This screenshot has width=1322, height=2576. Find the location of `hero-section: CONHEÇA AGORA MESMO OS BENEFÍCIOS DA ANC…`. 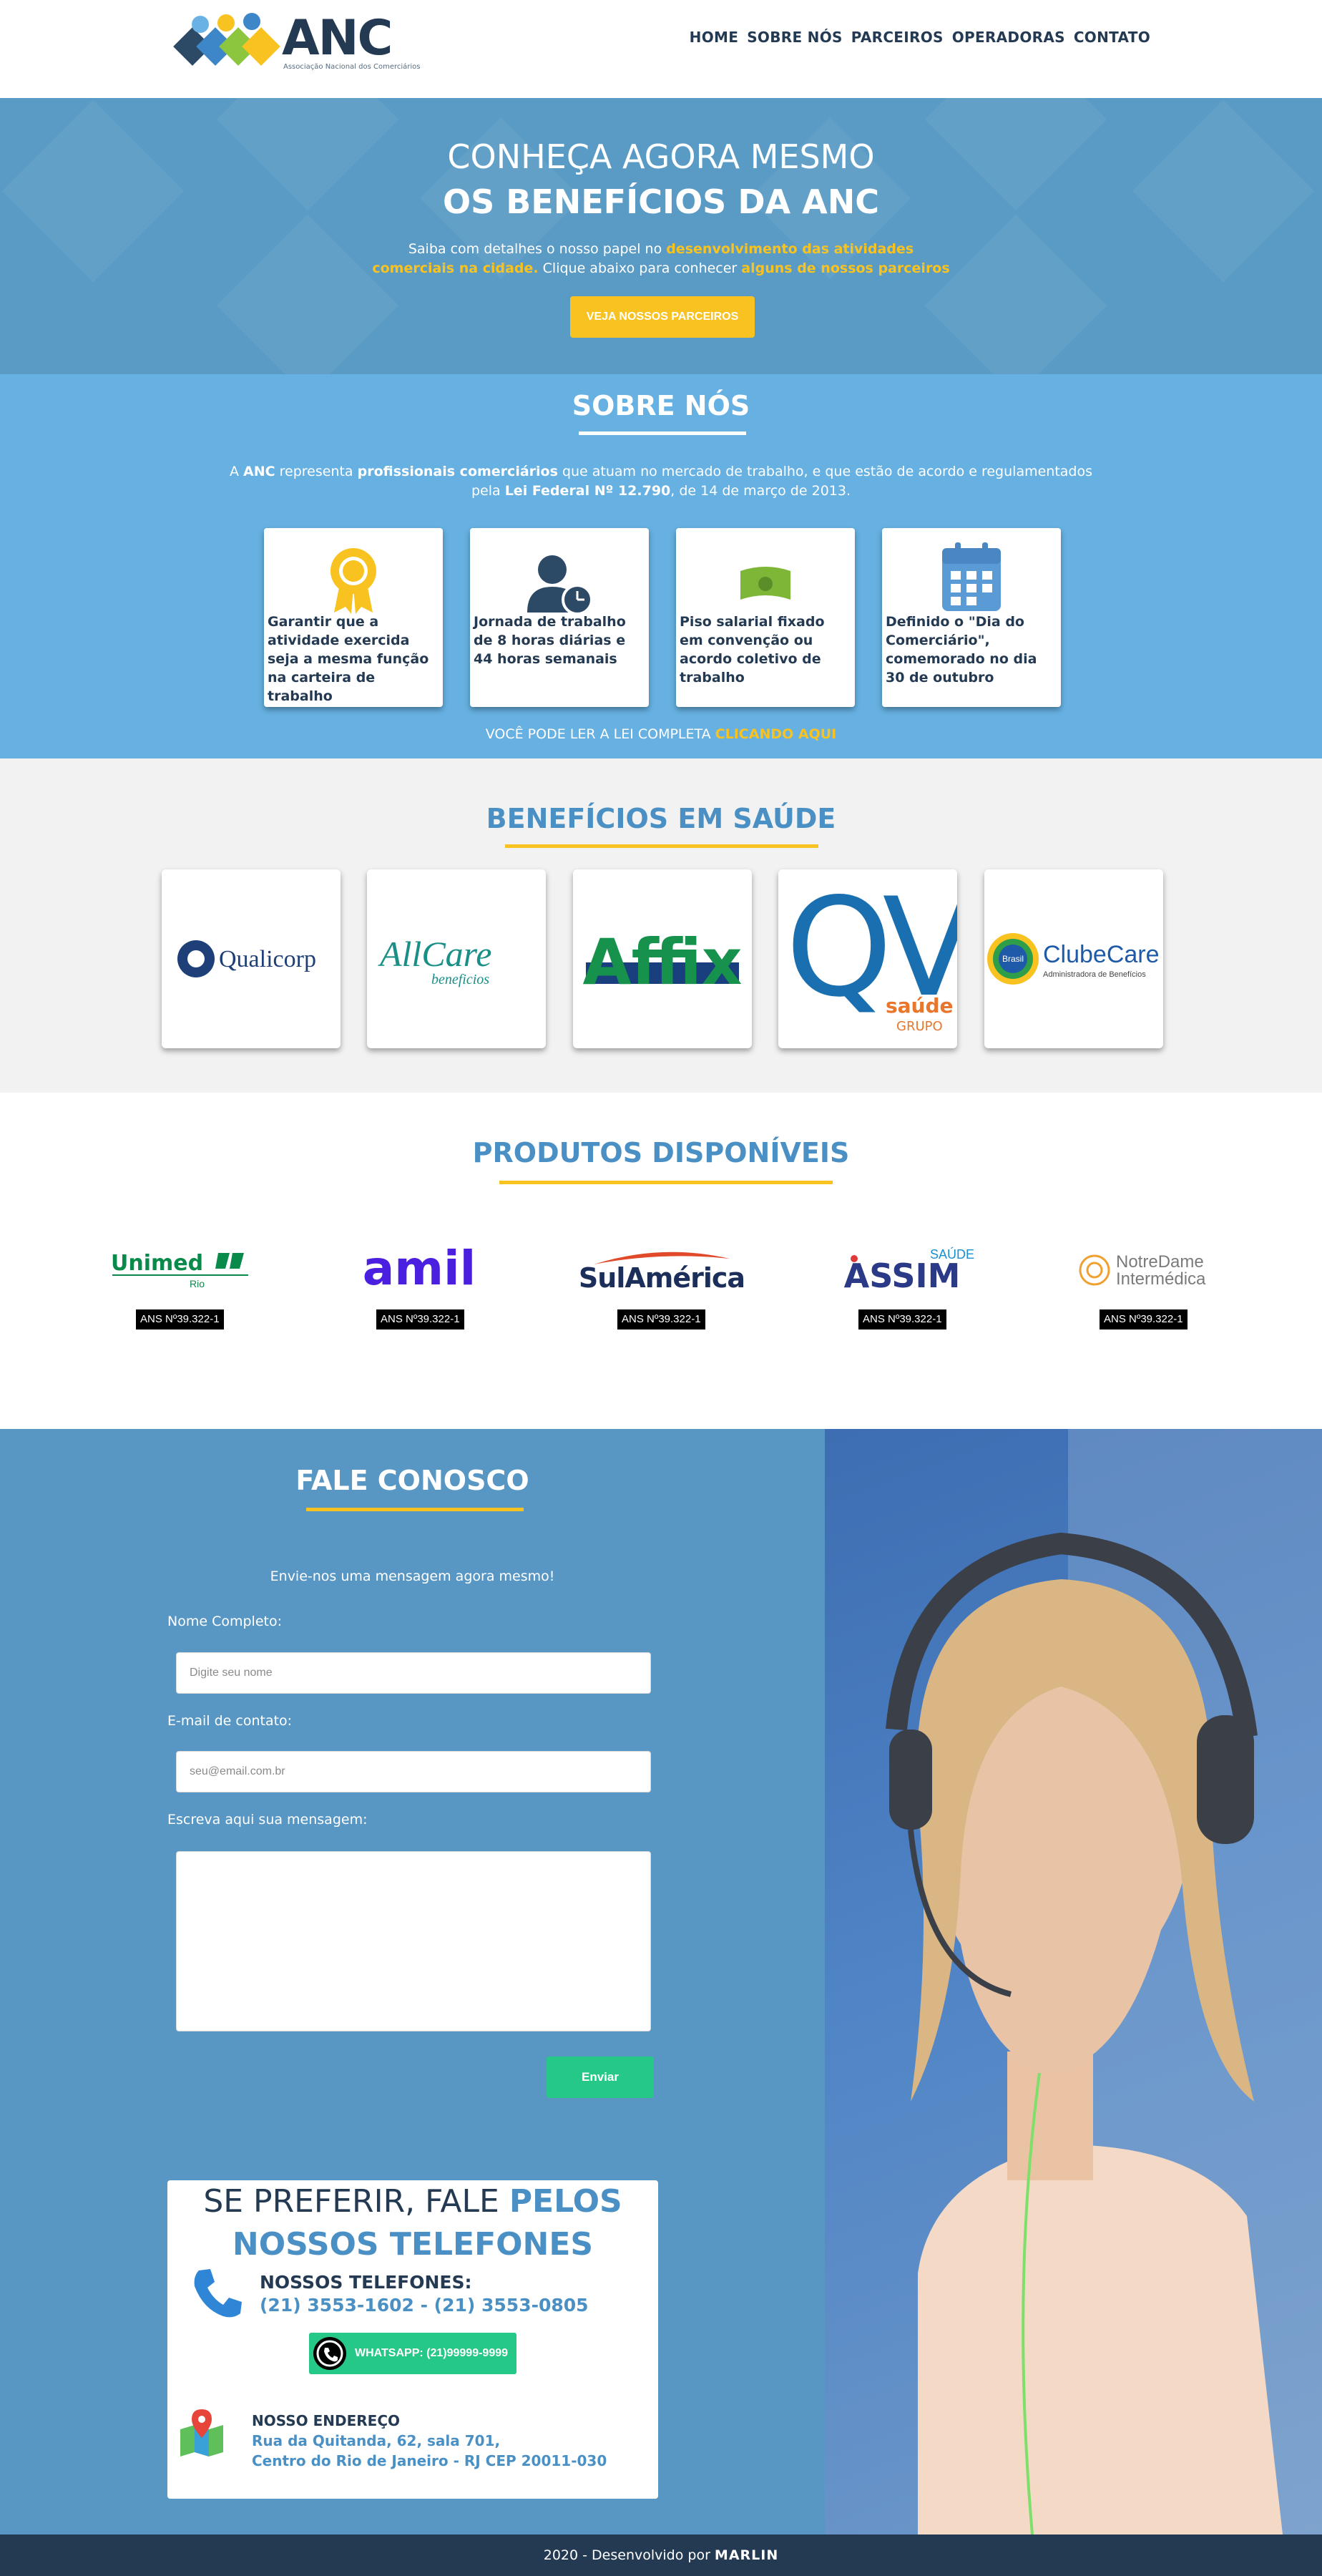

hero-section: CONHEÇA AGORA MESMO OS BENEFÍCIOS DA ANC… is located at coordinates (661, 236).